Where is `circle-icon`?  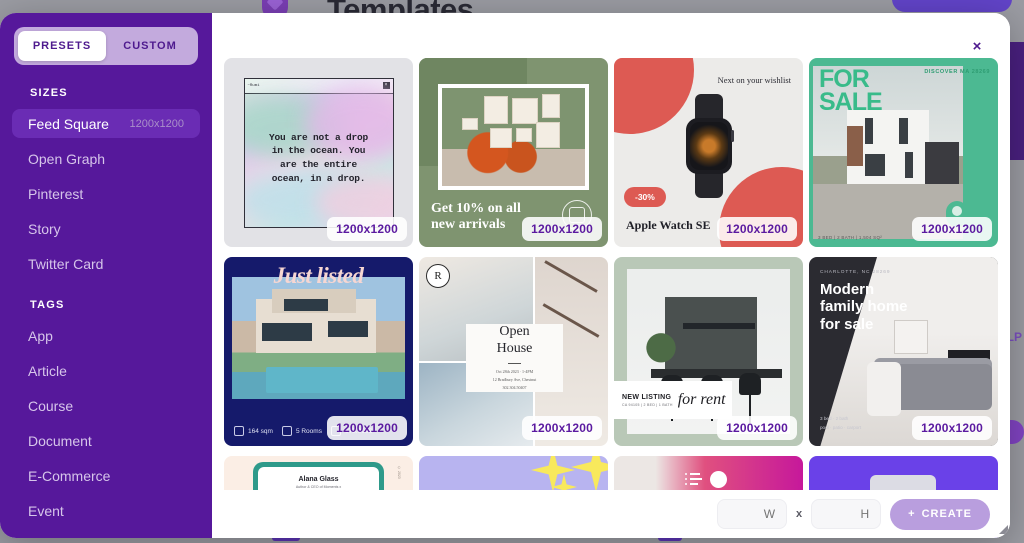
circle-icon is located at coordinates (718, 479).